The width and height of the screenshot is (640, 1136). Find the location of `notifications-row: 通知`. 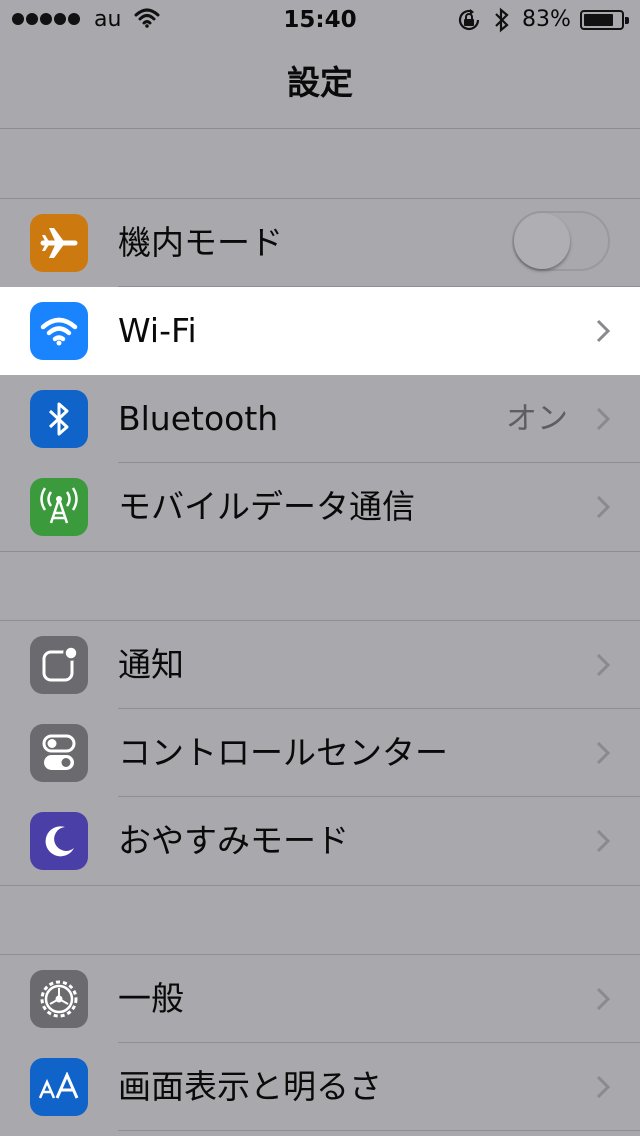

notifications-row: 通知 is located at coordinates (320, 665).